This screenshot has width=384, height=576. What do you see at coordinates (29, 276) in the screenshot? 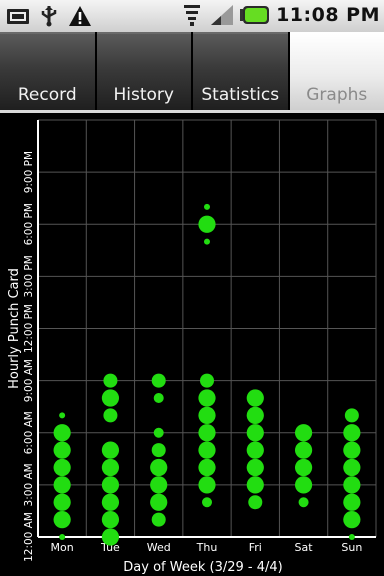
I see `y-tick-label: 3:00 PM` at bounding box center [29, 276].